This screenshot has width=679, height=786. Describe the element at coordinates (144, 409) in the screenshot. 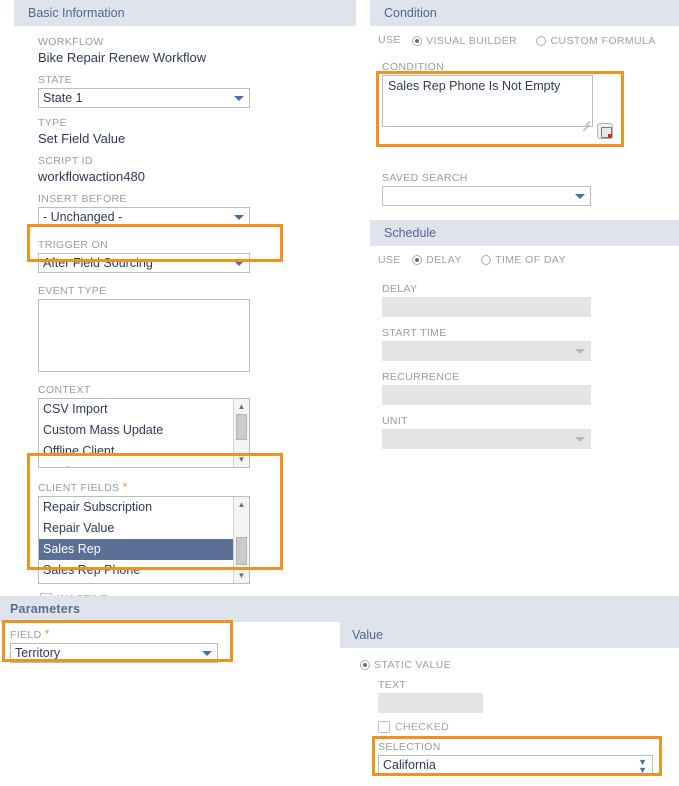

I see `list-item: CSV Import` at that location.